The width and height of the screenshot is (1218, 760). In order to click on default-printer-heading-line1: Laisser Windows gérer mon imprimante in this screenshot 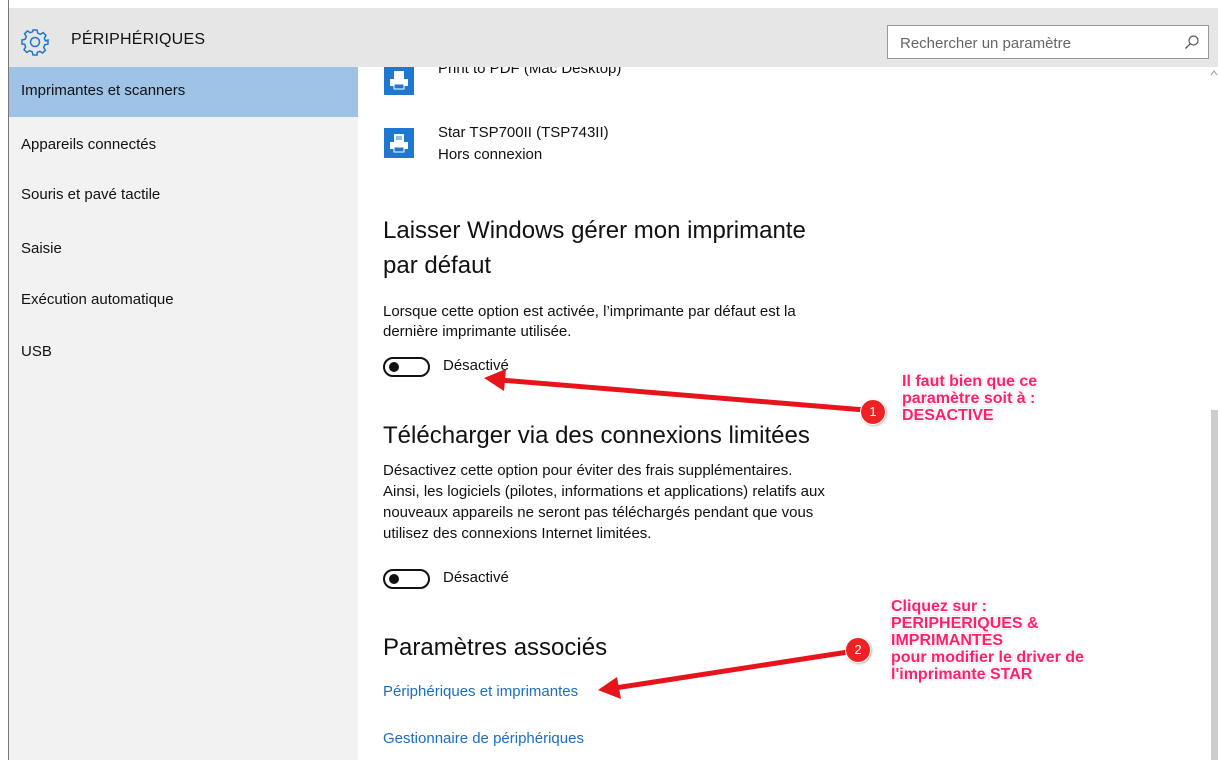, I will do `click(594, 230)`.